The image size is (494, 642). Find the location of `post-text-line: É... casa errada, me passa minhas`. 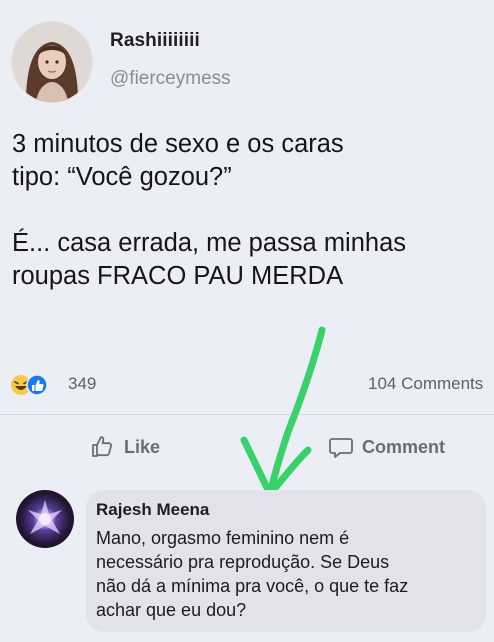

post-text-line: É... casa errada, me passa minhas is located at coordinates (209, 243).